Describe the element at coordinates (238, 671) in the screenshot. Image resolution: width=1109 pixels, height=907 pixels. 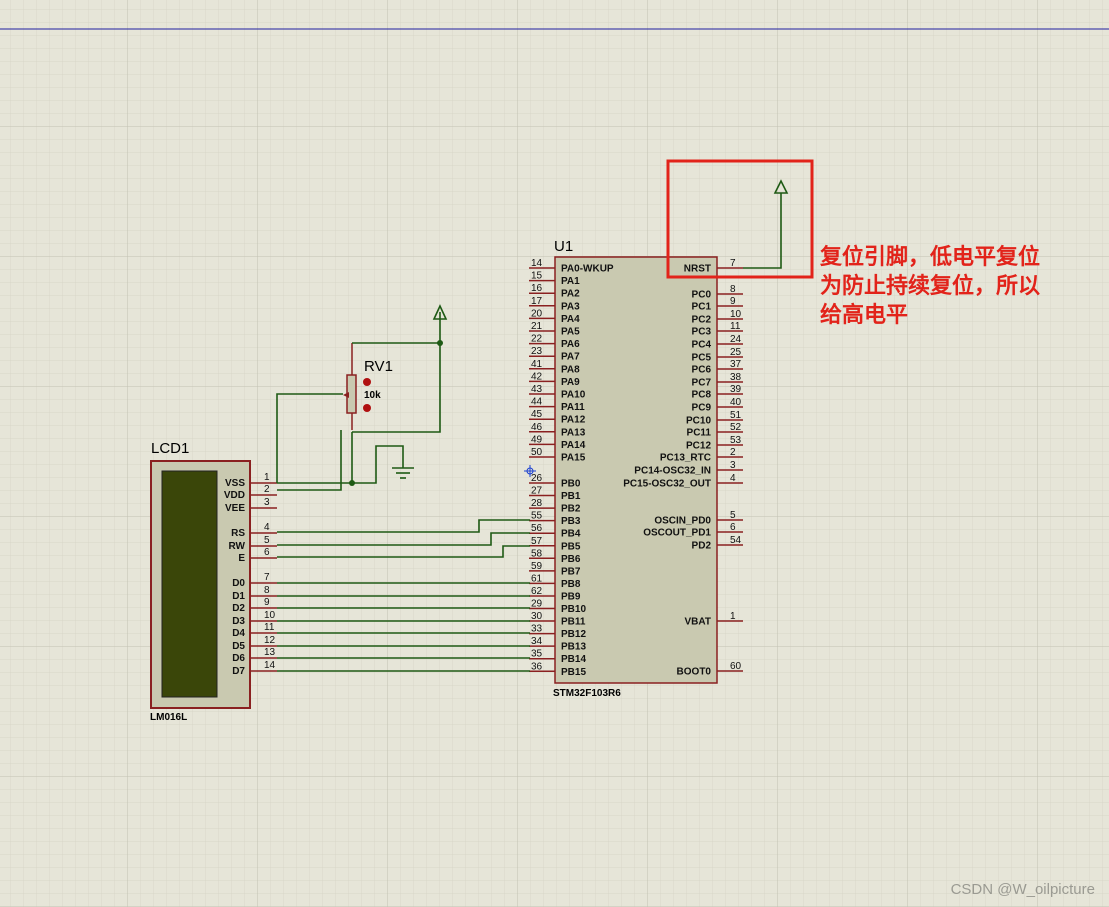
I see `lcd-pin-name: D7` at that location.